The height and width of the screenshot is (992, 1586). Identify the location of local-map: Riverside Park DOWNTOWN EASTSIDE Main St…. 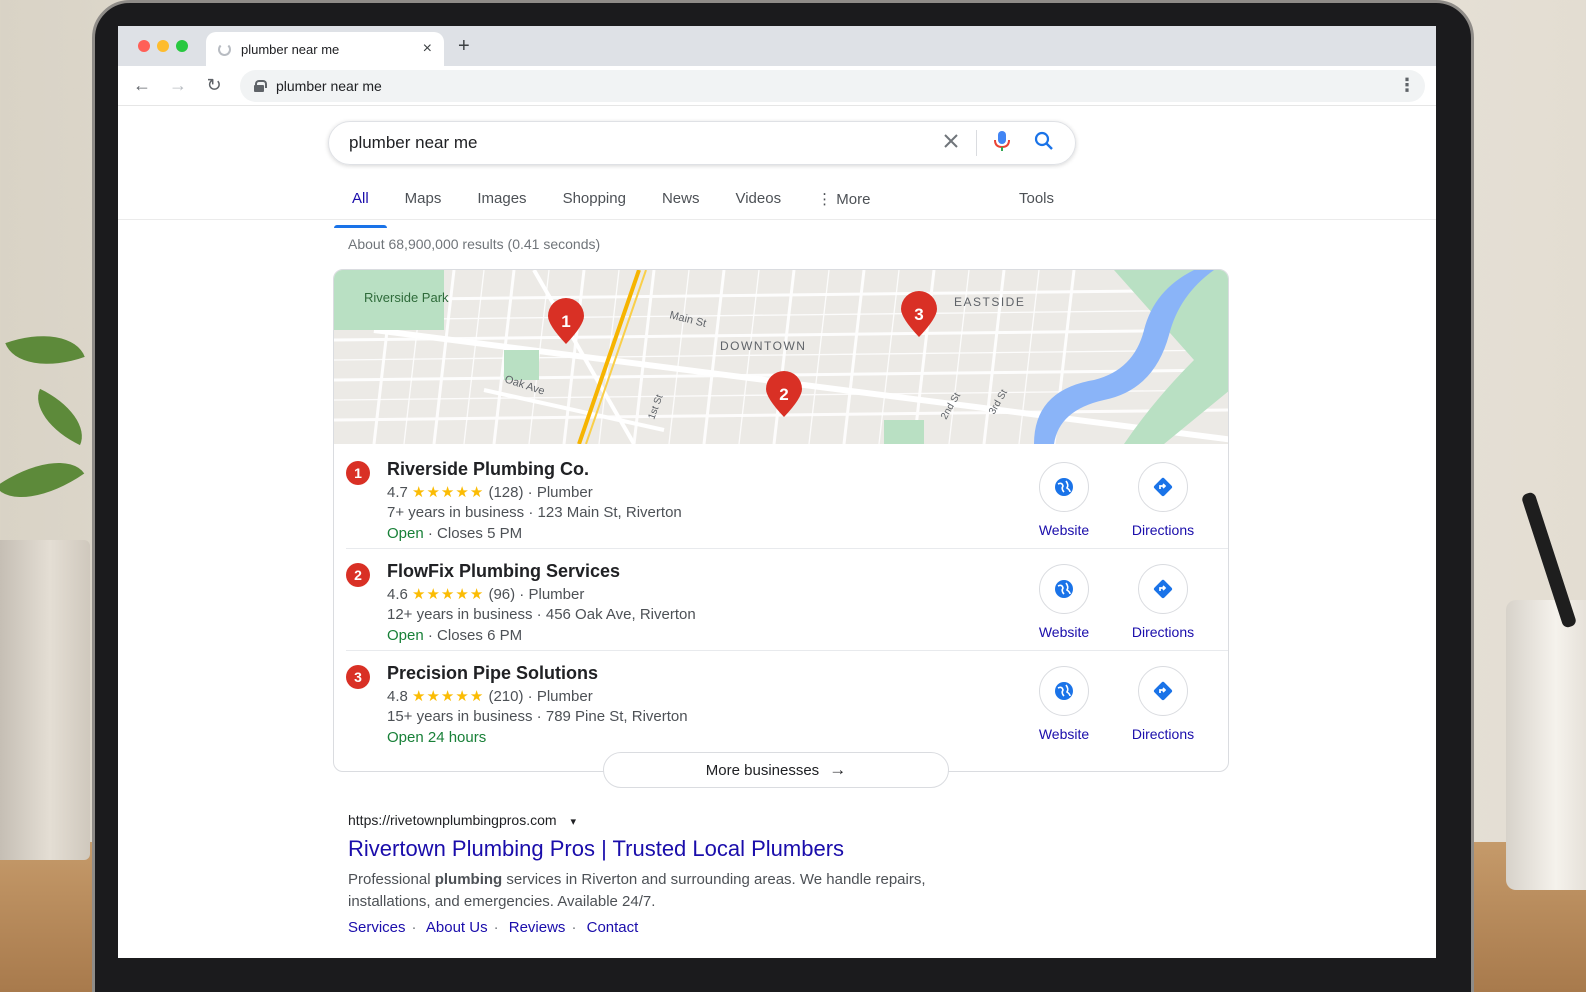
(781, 357).